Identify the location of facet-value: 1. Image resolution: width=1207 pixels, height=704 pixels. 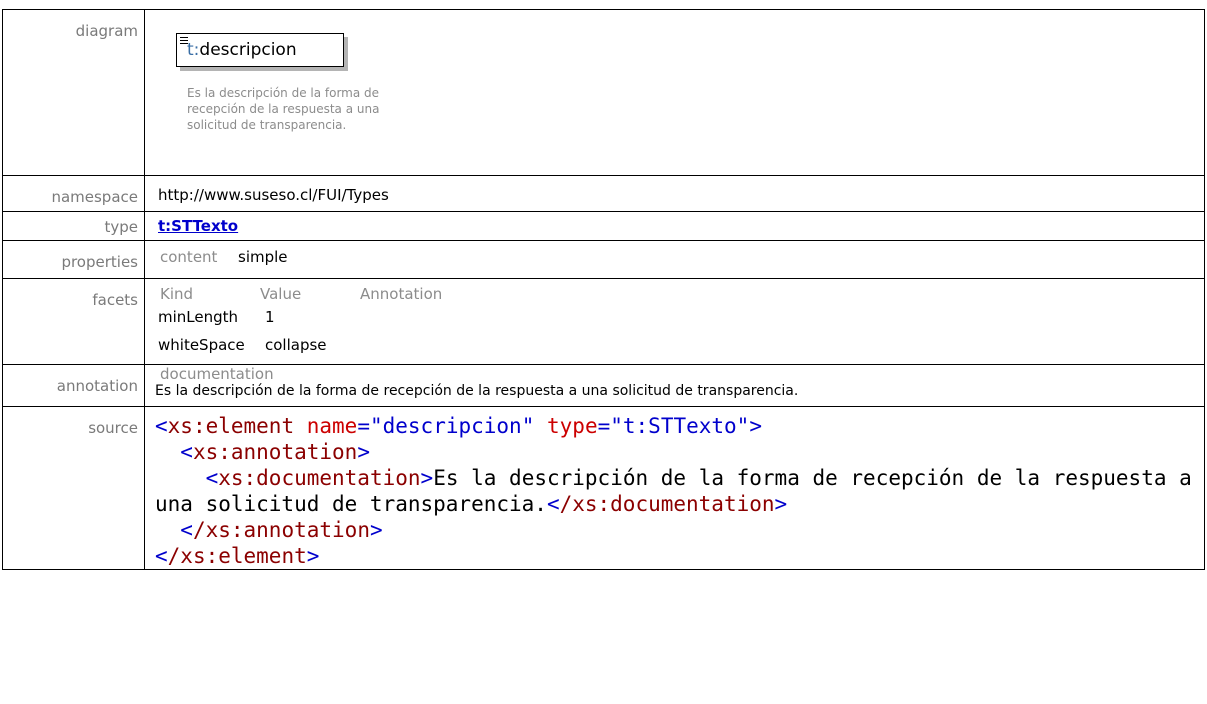
(270, 317).